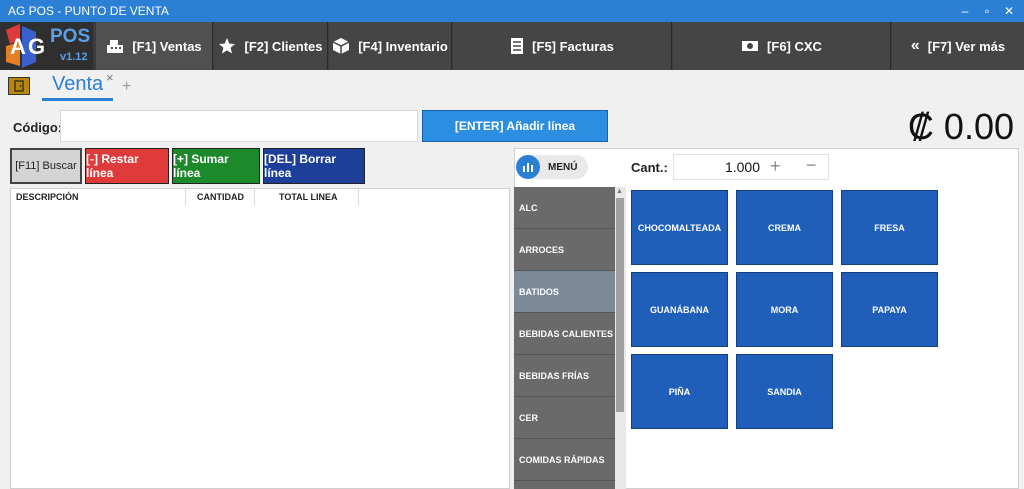 This screenshot has width=1024, height=489. Describe the element at coordinates (784, 227) in the screenshot. I see `product-crema: CREMA` at that location.